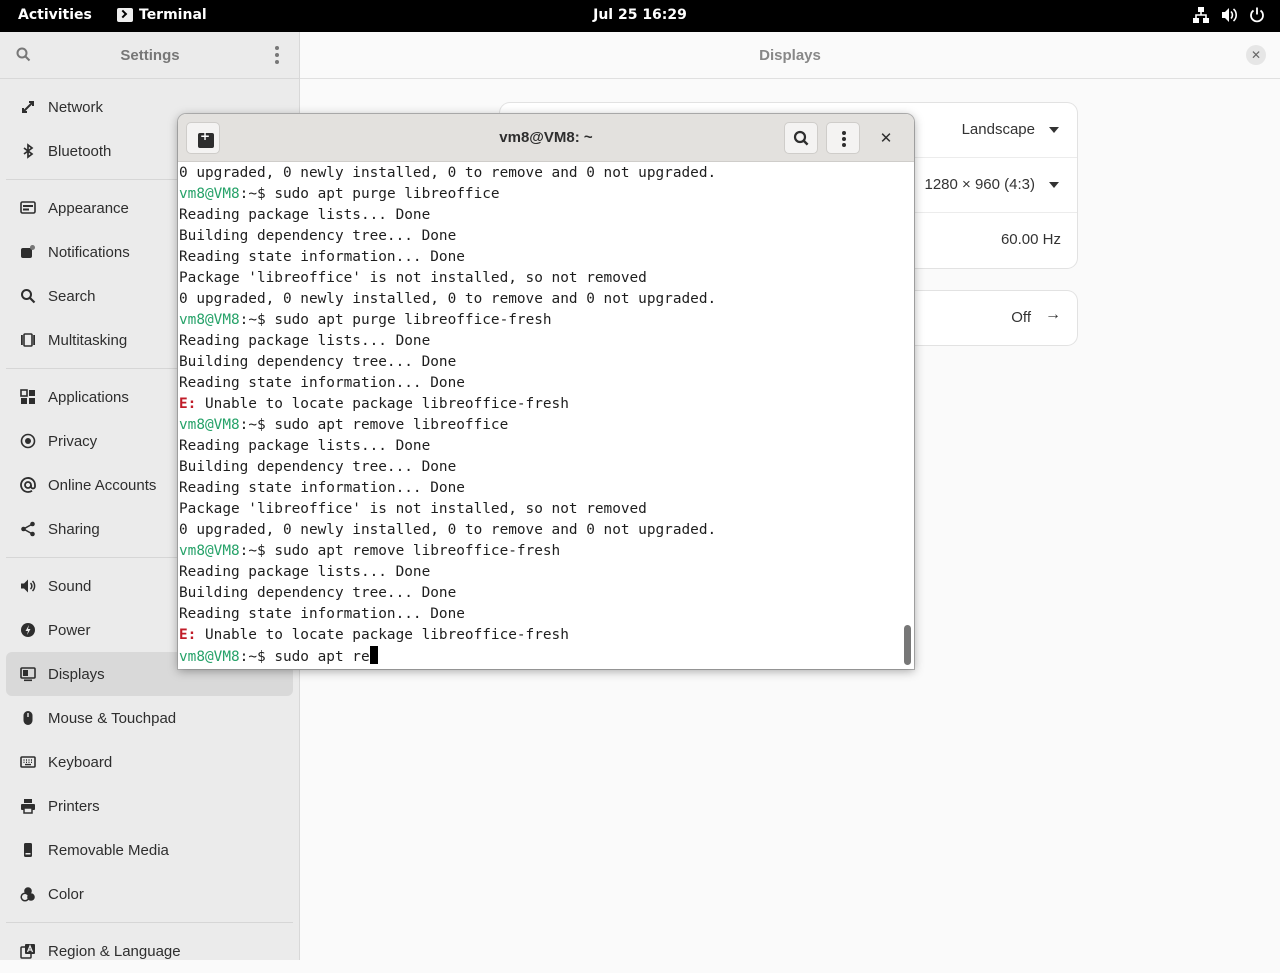  What do you see at coordinates (125, 15) in the screenshot?
I see `terminal-icon` at bounding box center [125, 15].